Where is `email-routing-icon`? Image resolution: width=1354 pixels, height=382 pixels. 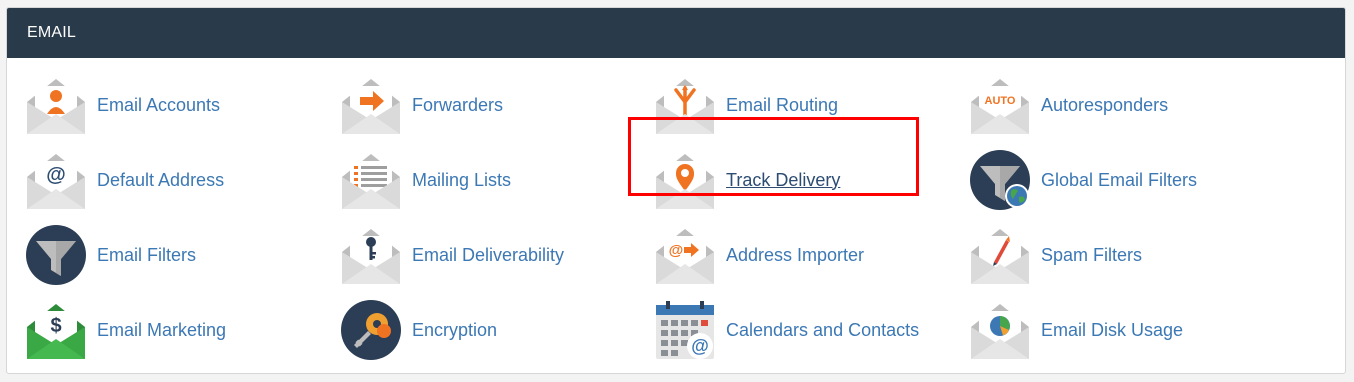
email-routing-icon is located at coordinates (685, 106).